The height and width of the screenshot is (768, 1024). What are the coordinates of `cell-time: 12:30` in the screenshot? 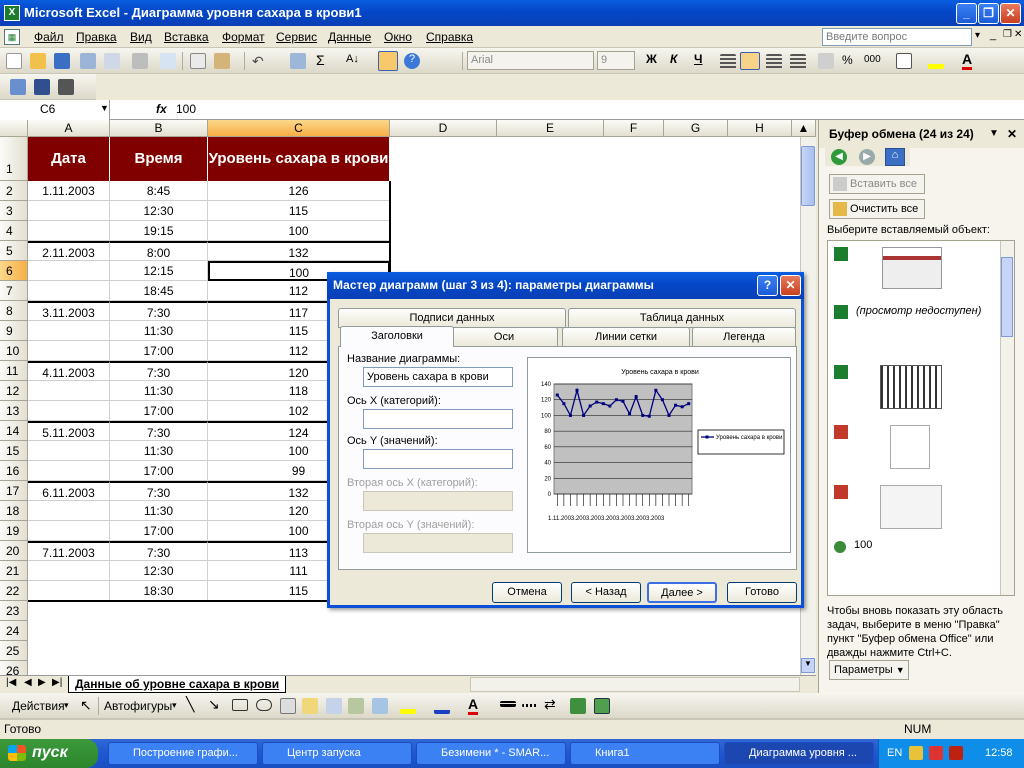 It's located at (159, 211).